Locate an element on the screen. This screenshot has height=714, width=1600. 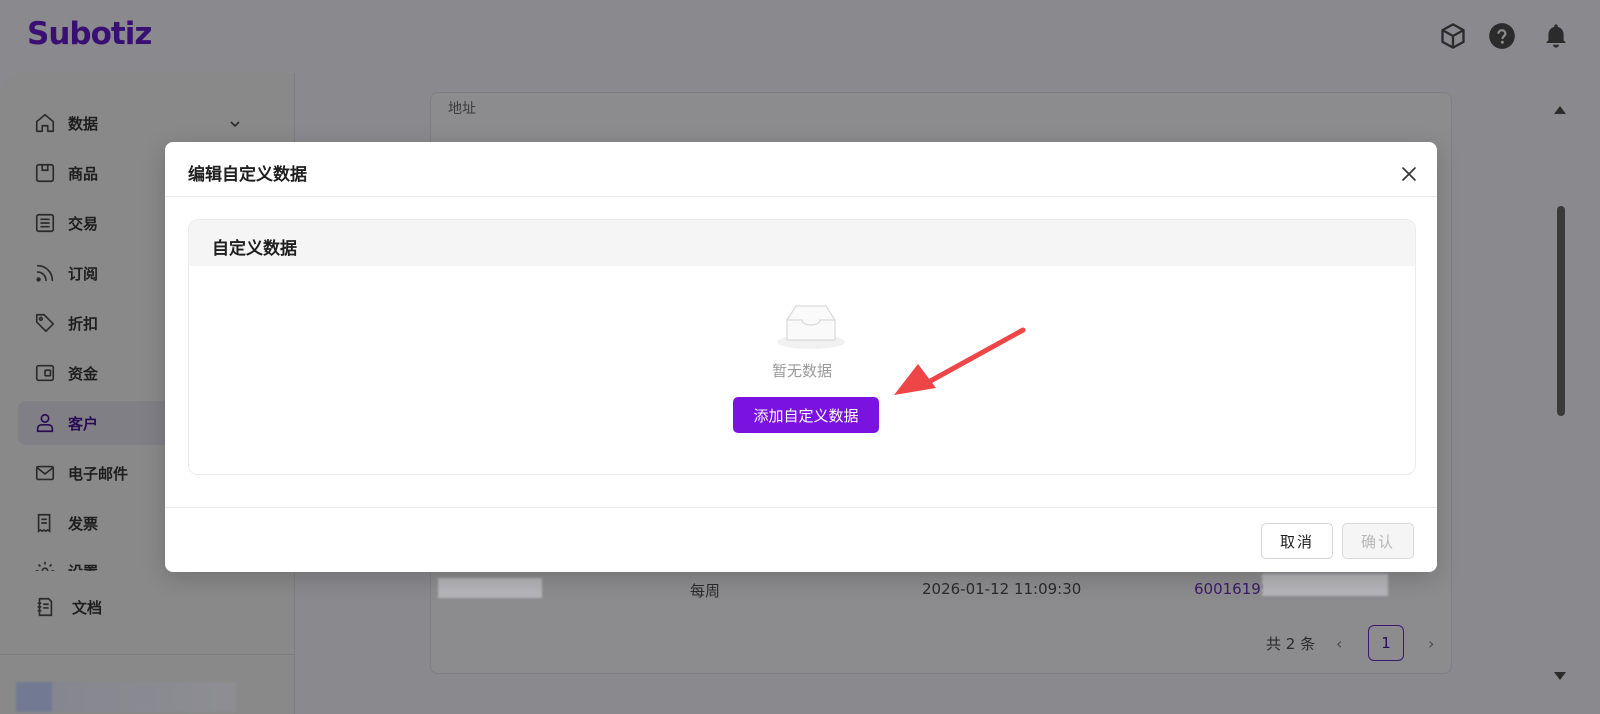
address-label: 地址 is located at coordinates (462, 109).